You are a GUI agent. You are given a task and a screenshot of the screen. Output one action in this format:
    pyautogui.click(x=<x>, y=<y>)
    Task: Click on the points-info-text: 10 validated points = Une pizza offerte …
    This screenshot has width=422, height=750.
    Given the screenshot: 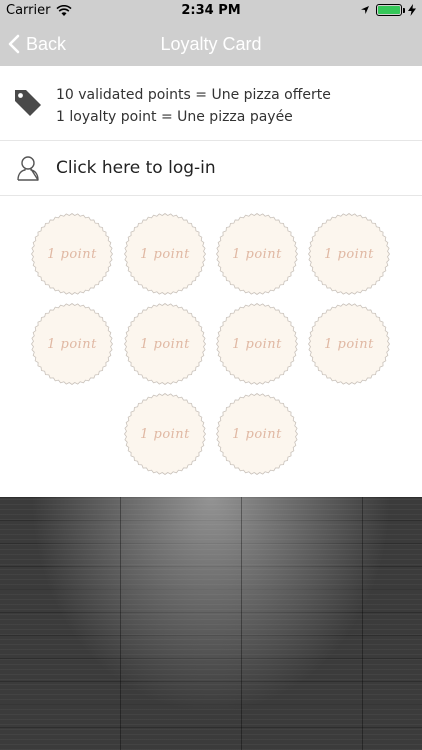 What is the action you would take?
    pyautogui.click(x=193, y=106)
    